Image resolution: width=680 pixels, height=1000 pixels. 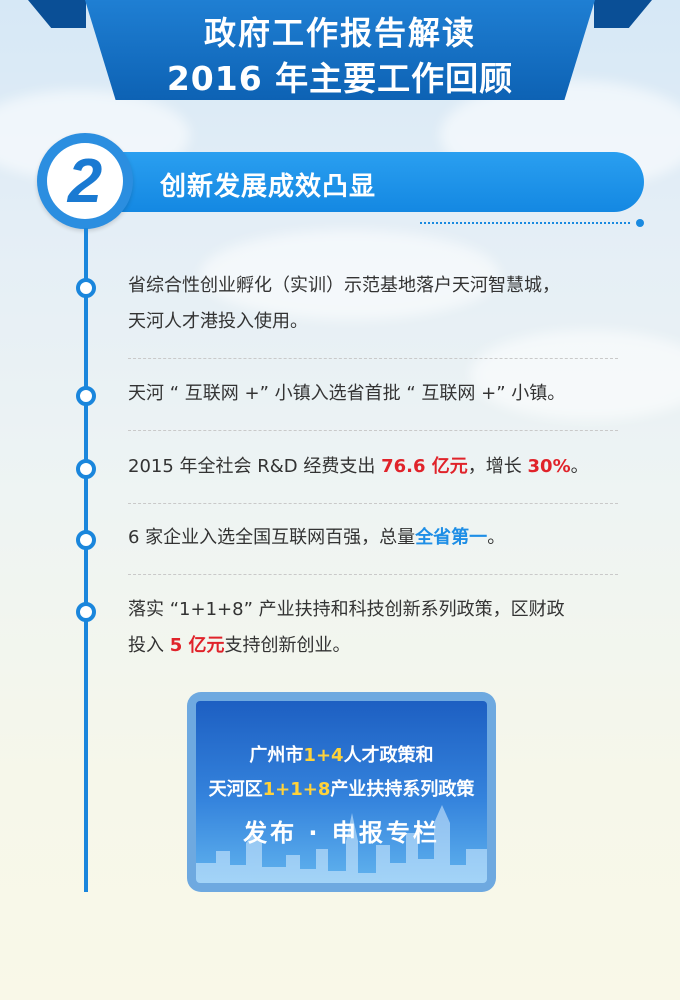 I want to click on promo-text: 产业扶持系列政策, so click(x=402, y=789).